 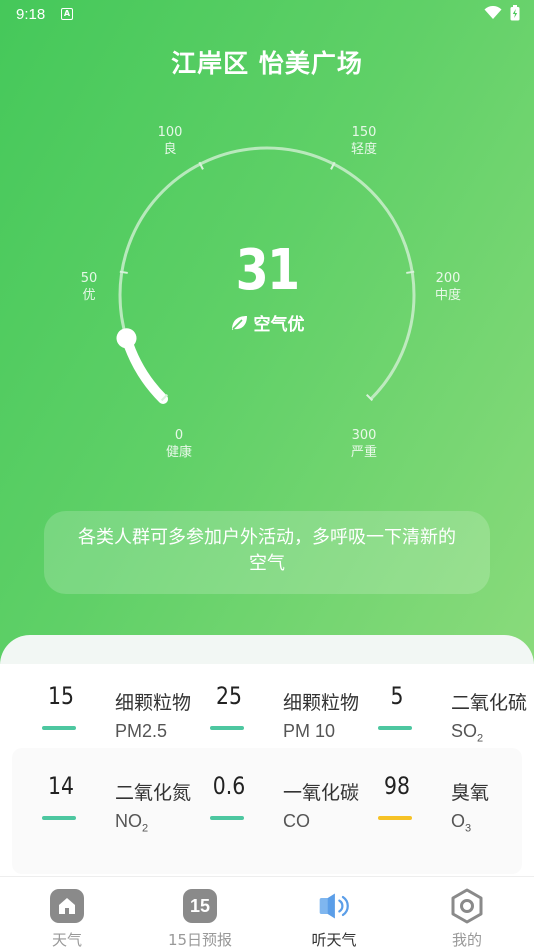 What do you see at coordinates (153, 793) in the screenshot?
I see `pollutant-name: 二氧化氮` at bounding box center [153, 793].